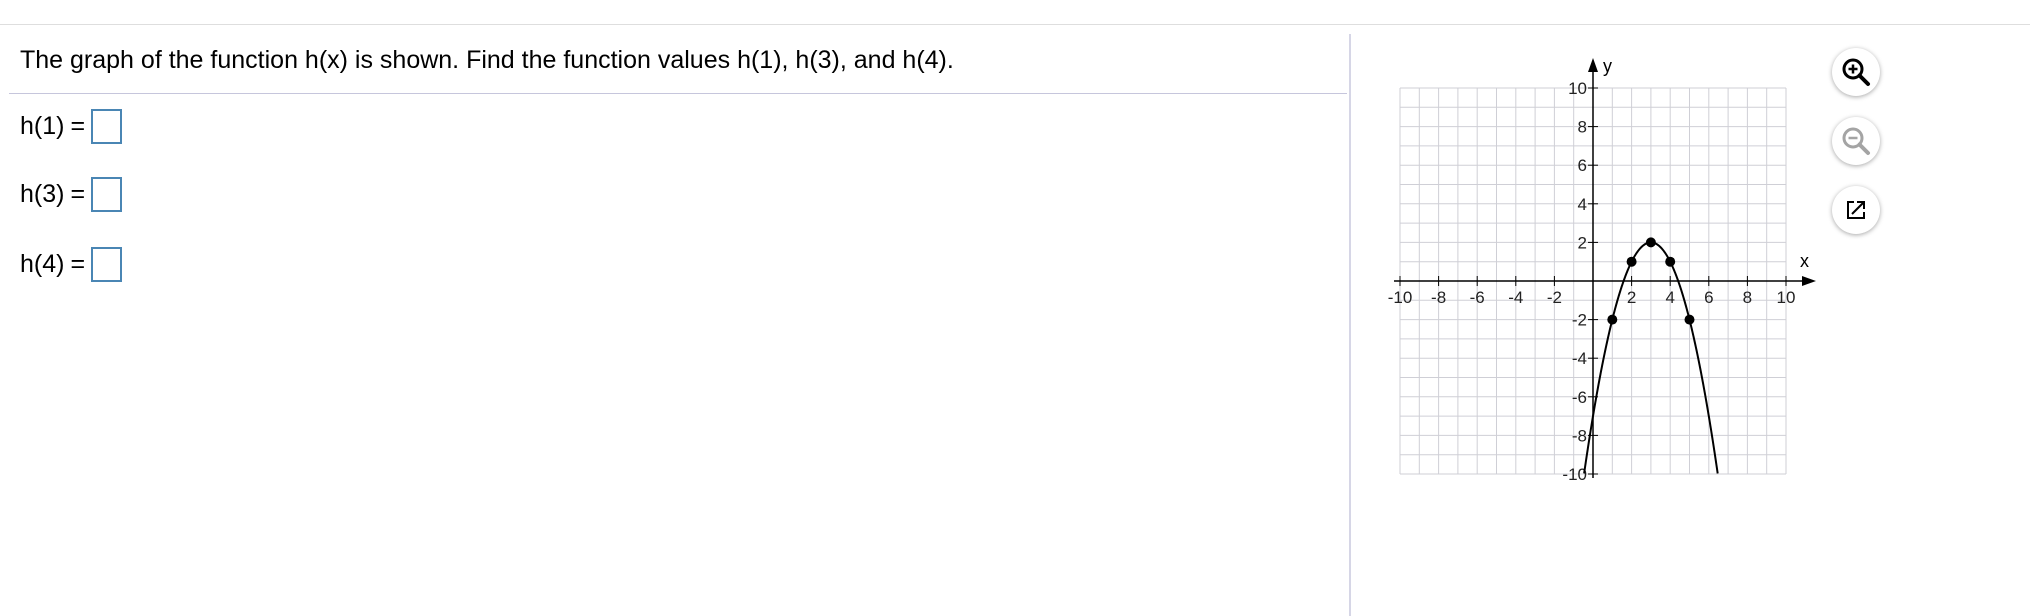 Image resolution: width=2030 pixels, height=616 pixels. What do you see at coordinates (1708, 297) in the screenshot?
I see `x-tick-label: 6` at bounding box center [1708, 297].